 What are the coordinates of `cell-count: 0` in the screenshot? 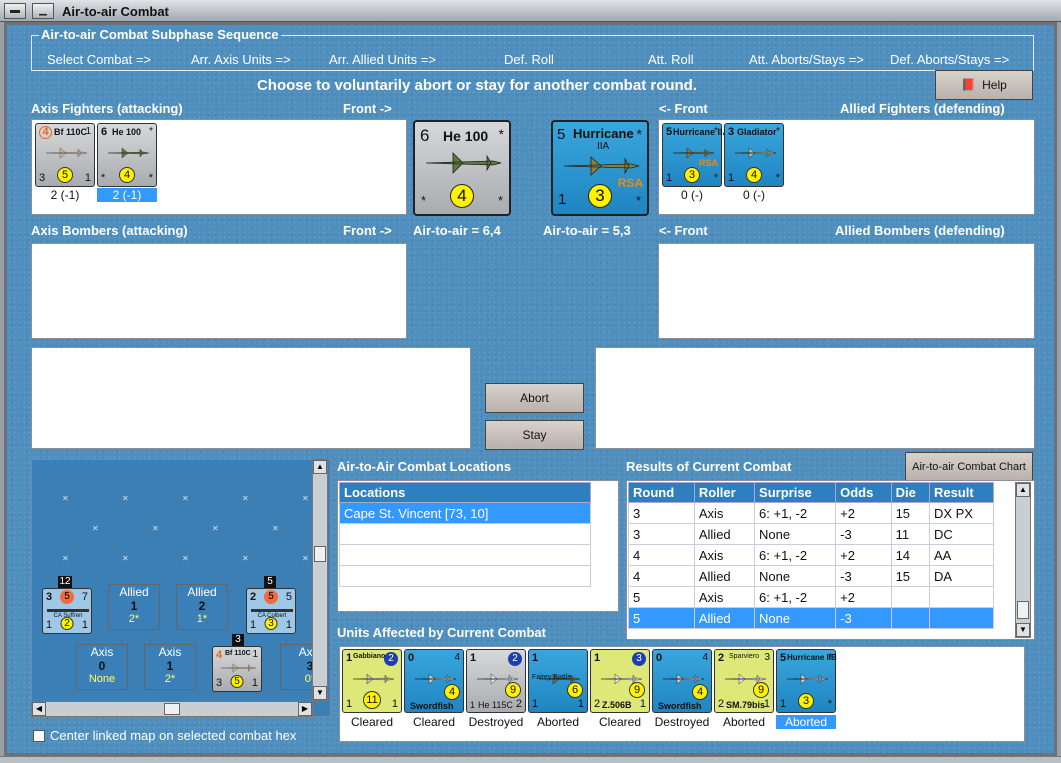 It's located at (102, 666).